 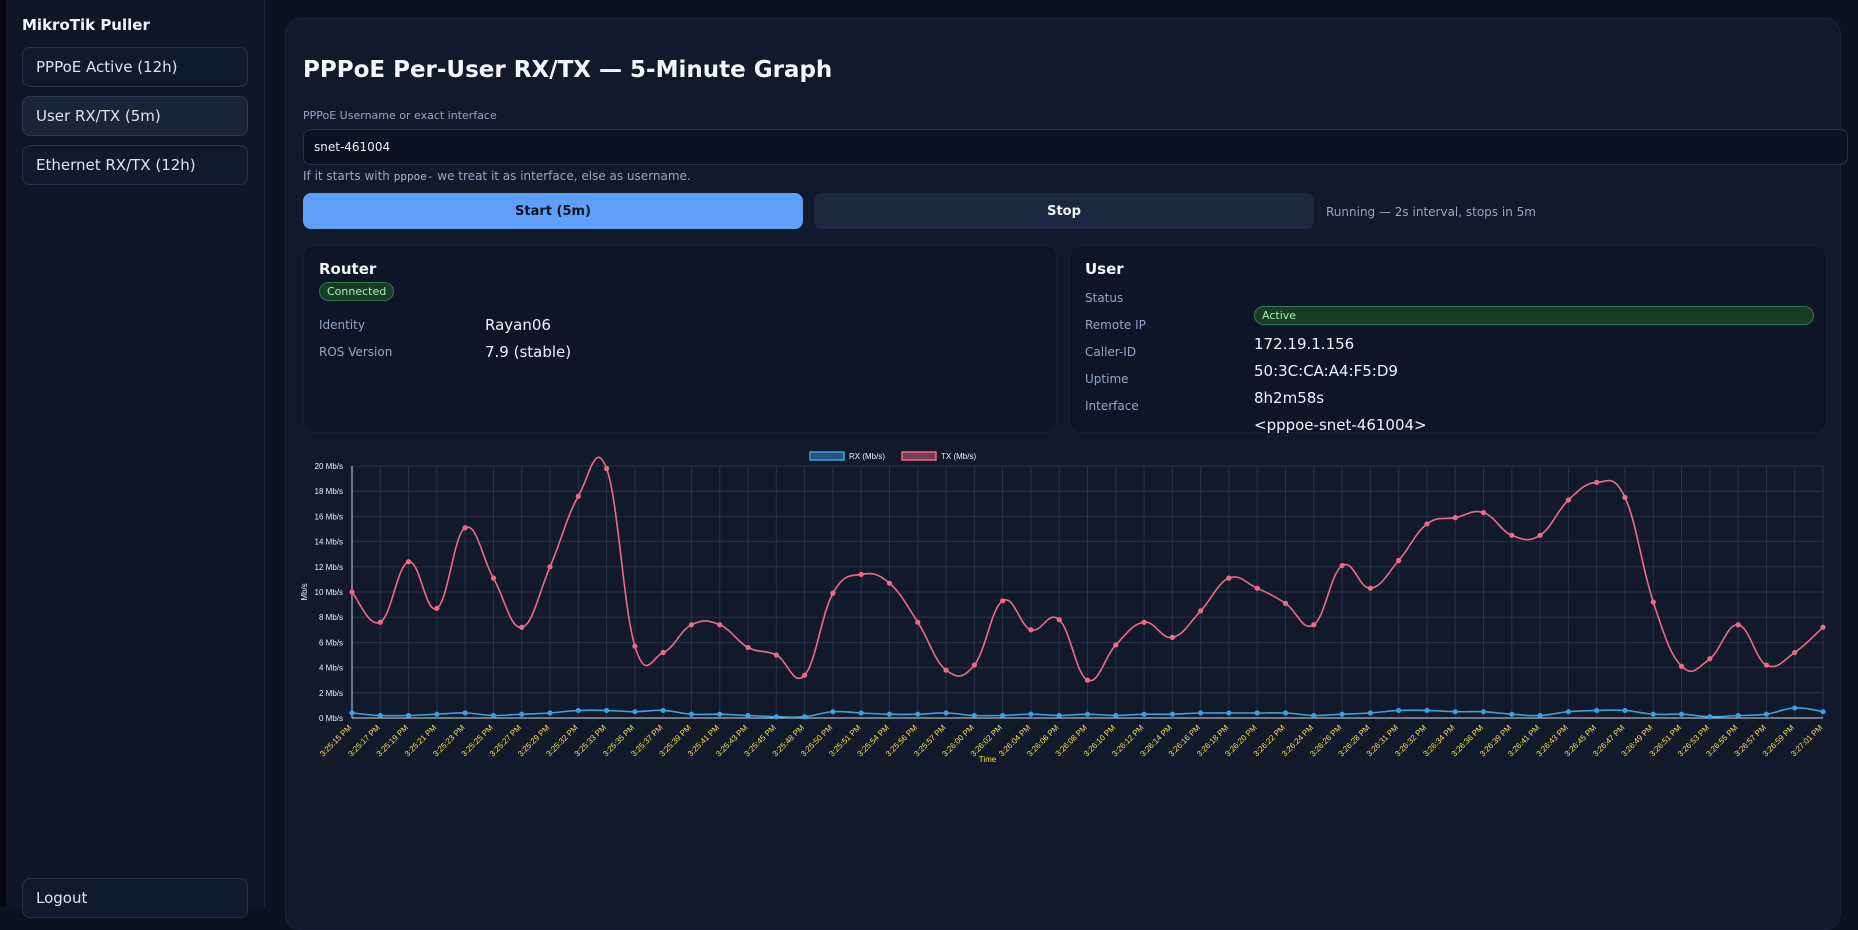 What do you see at coordinates (1111, 352) in the screenshot?
I see `caller-id-label: Caller-ID` at bounding box center [1111, 352].